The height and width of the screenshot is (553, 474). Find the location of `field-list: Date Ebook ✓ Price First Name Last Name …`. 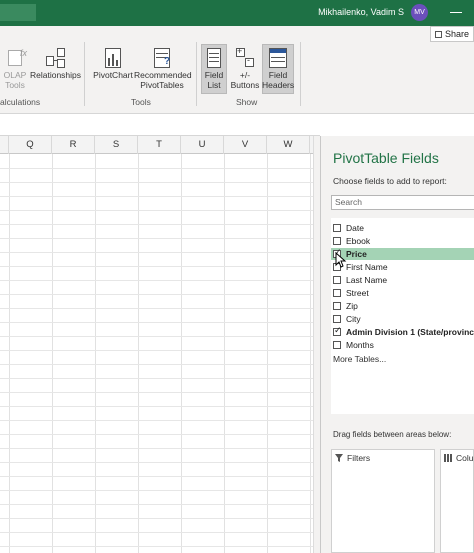

field-list: Date Ebook ✓ Price First Name Last Name … is located at coordinates (402, 316).